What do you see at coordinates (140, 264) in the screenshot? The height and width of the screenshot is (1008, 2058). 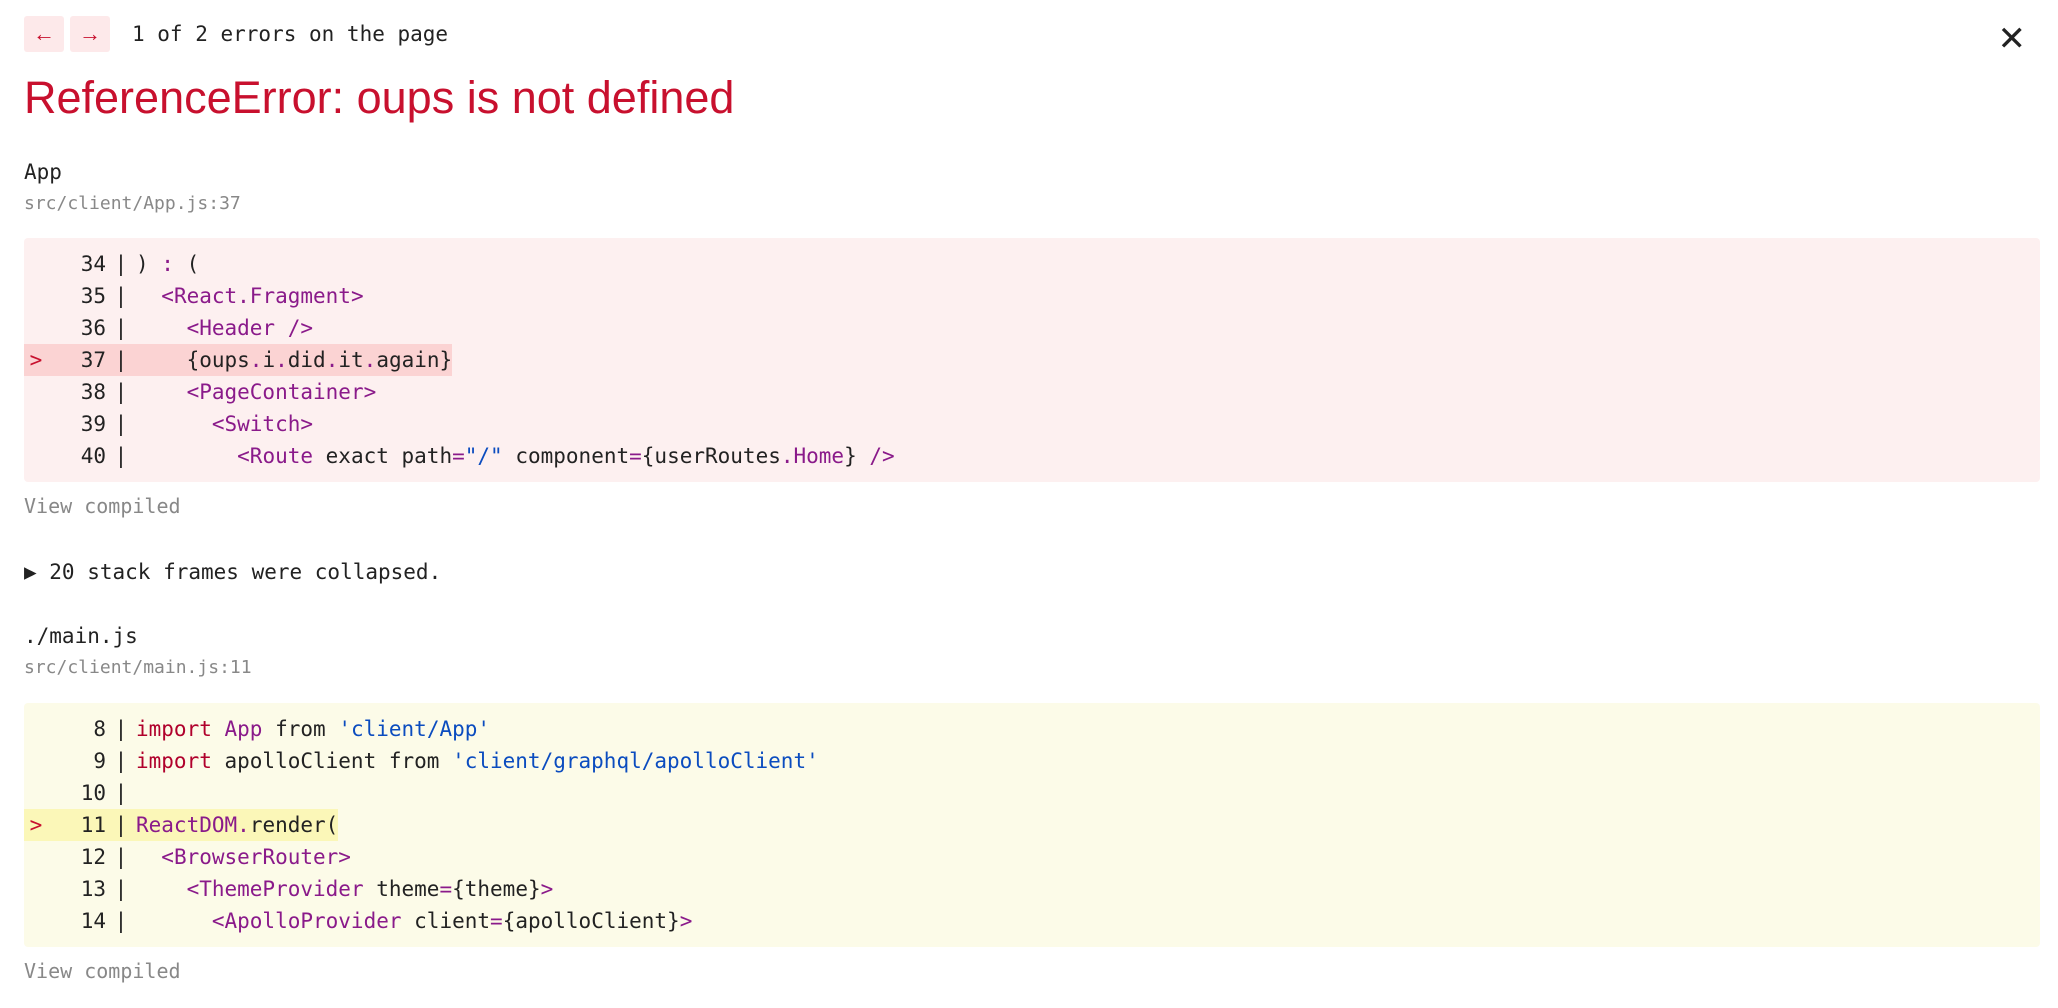 I see `code-line: 34 |) : (` at bounding box center [140, 264].